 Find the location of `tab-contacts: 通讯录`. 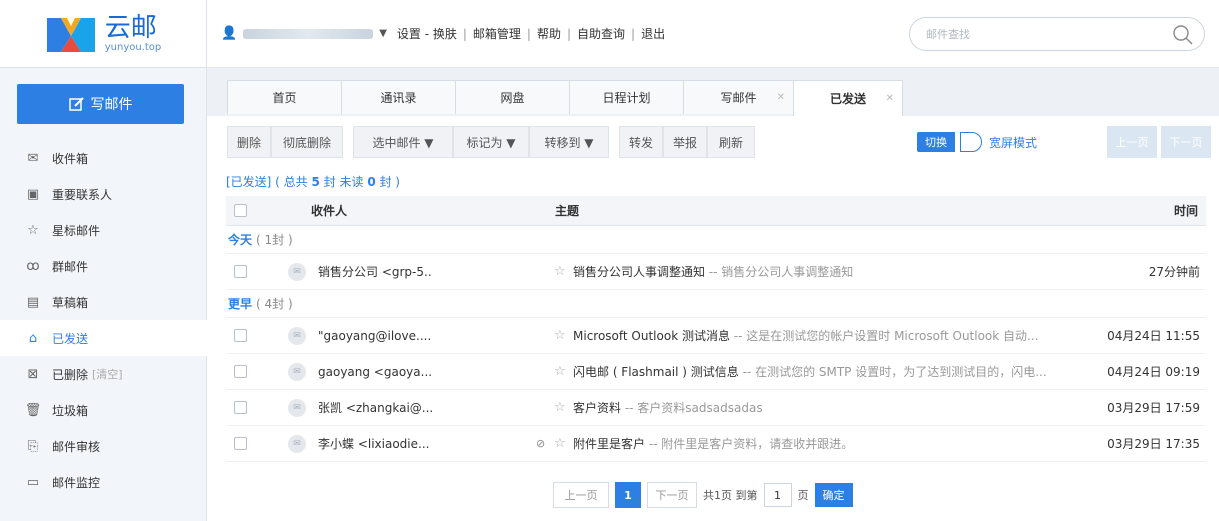

tab-contacts: 通讯录 is located at coordinates (398, 97).